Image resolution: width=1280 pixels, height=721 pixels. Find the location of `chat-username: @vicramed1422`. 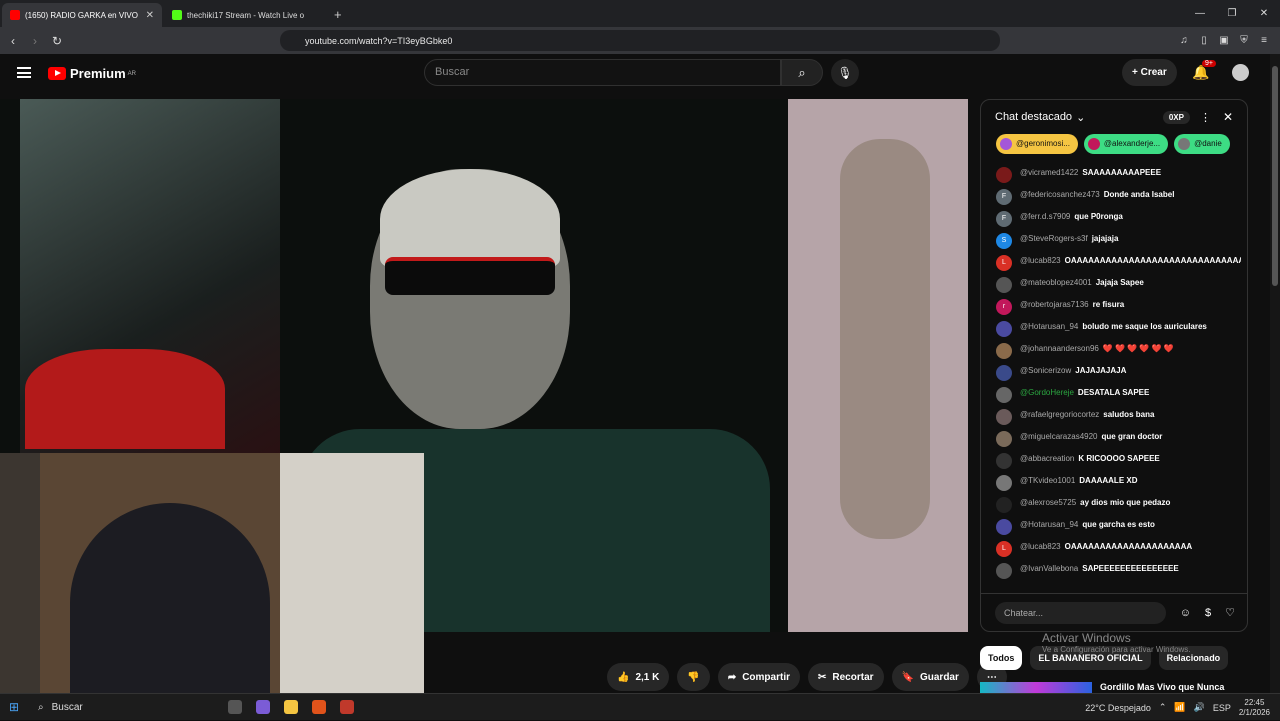

chat-username: @vicramed1422 is located at coordinates (1049, 172).